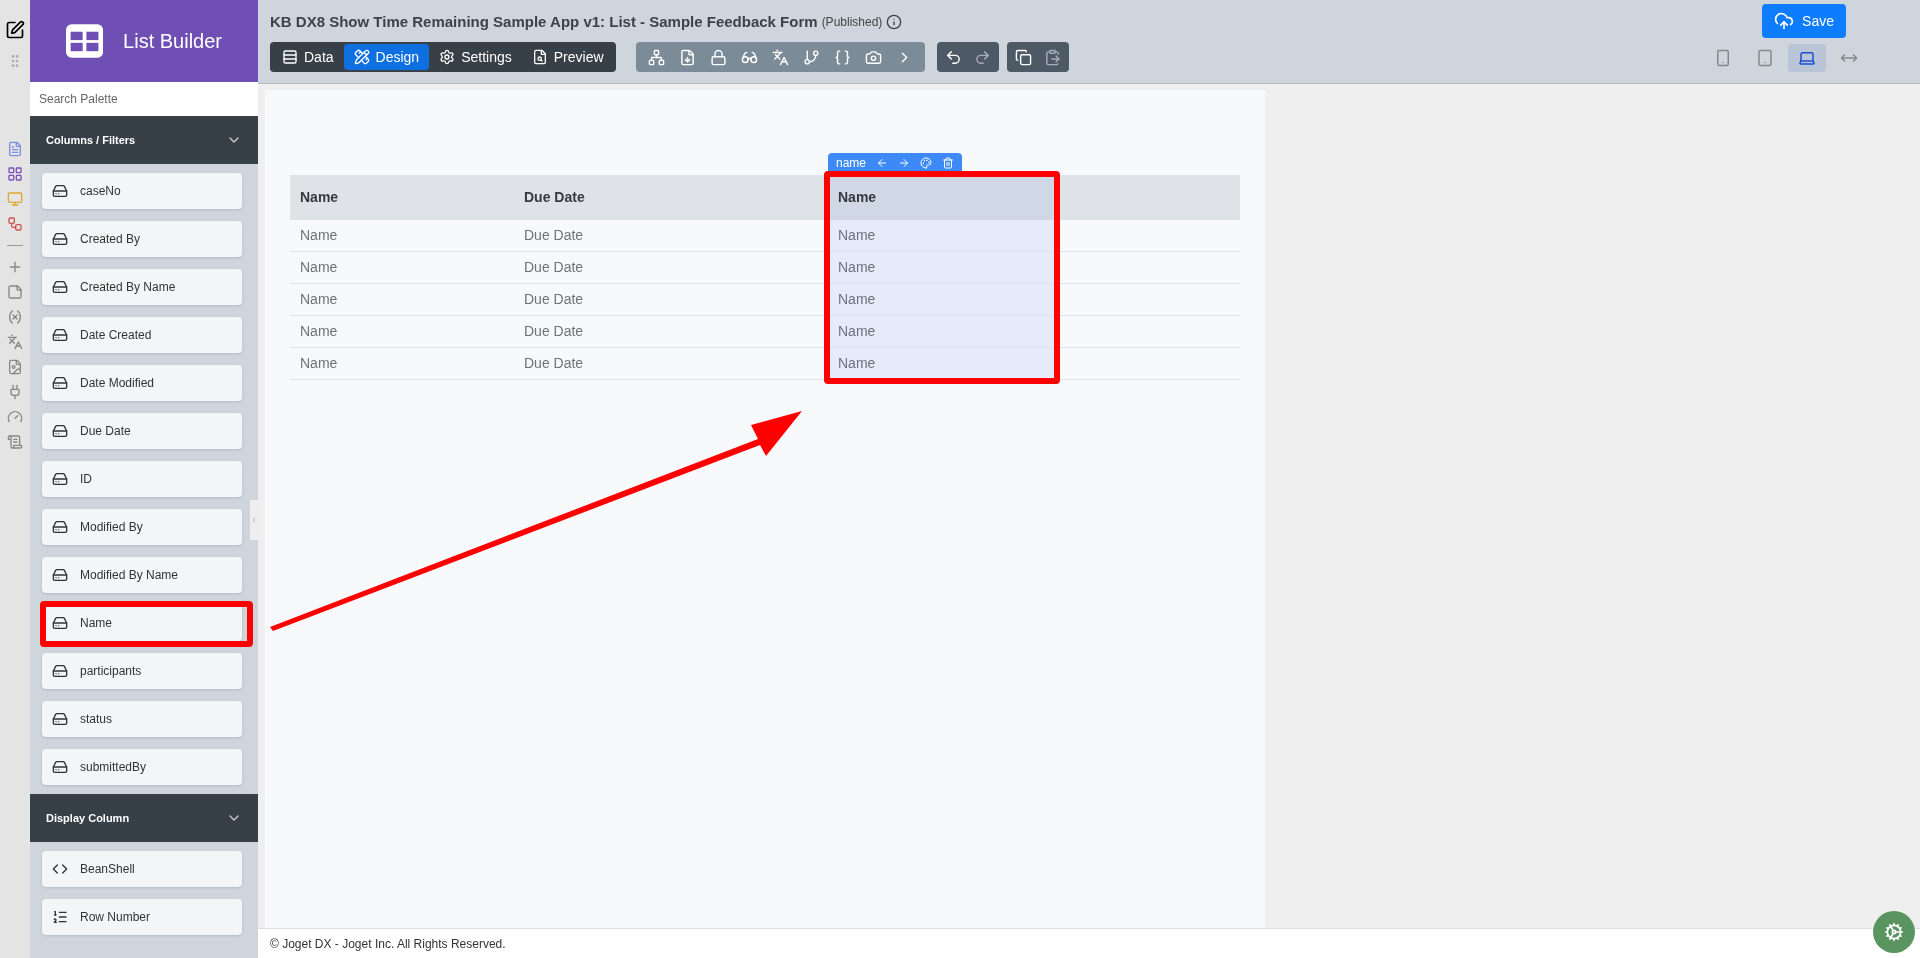 The height and width of the screenshot is (958, 1920). I want to click on laptop-icon, so click(1807, 58).